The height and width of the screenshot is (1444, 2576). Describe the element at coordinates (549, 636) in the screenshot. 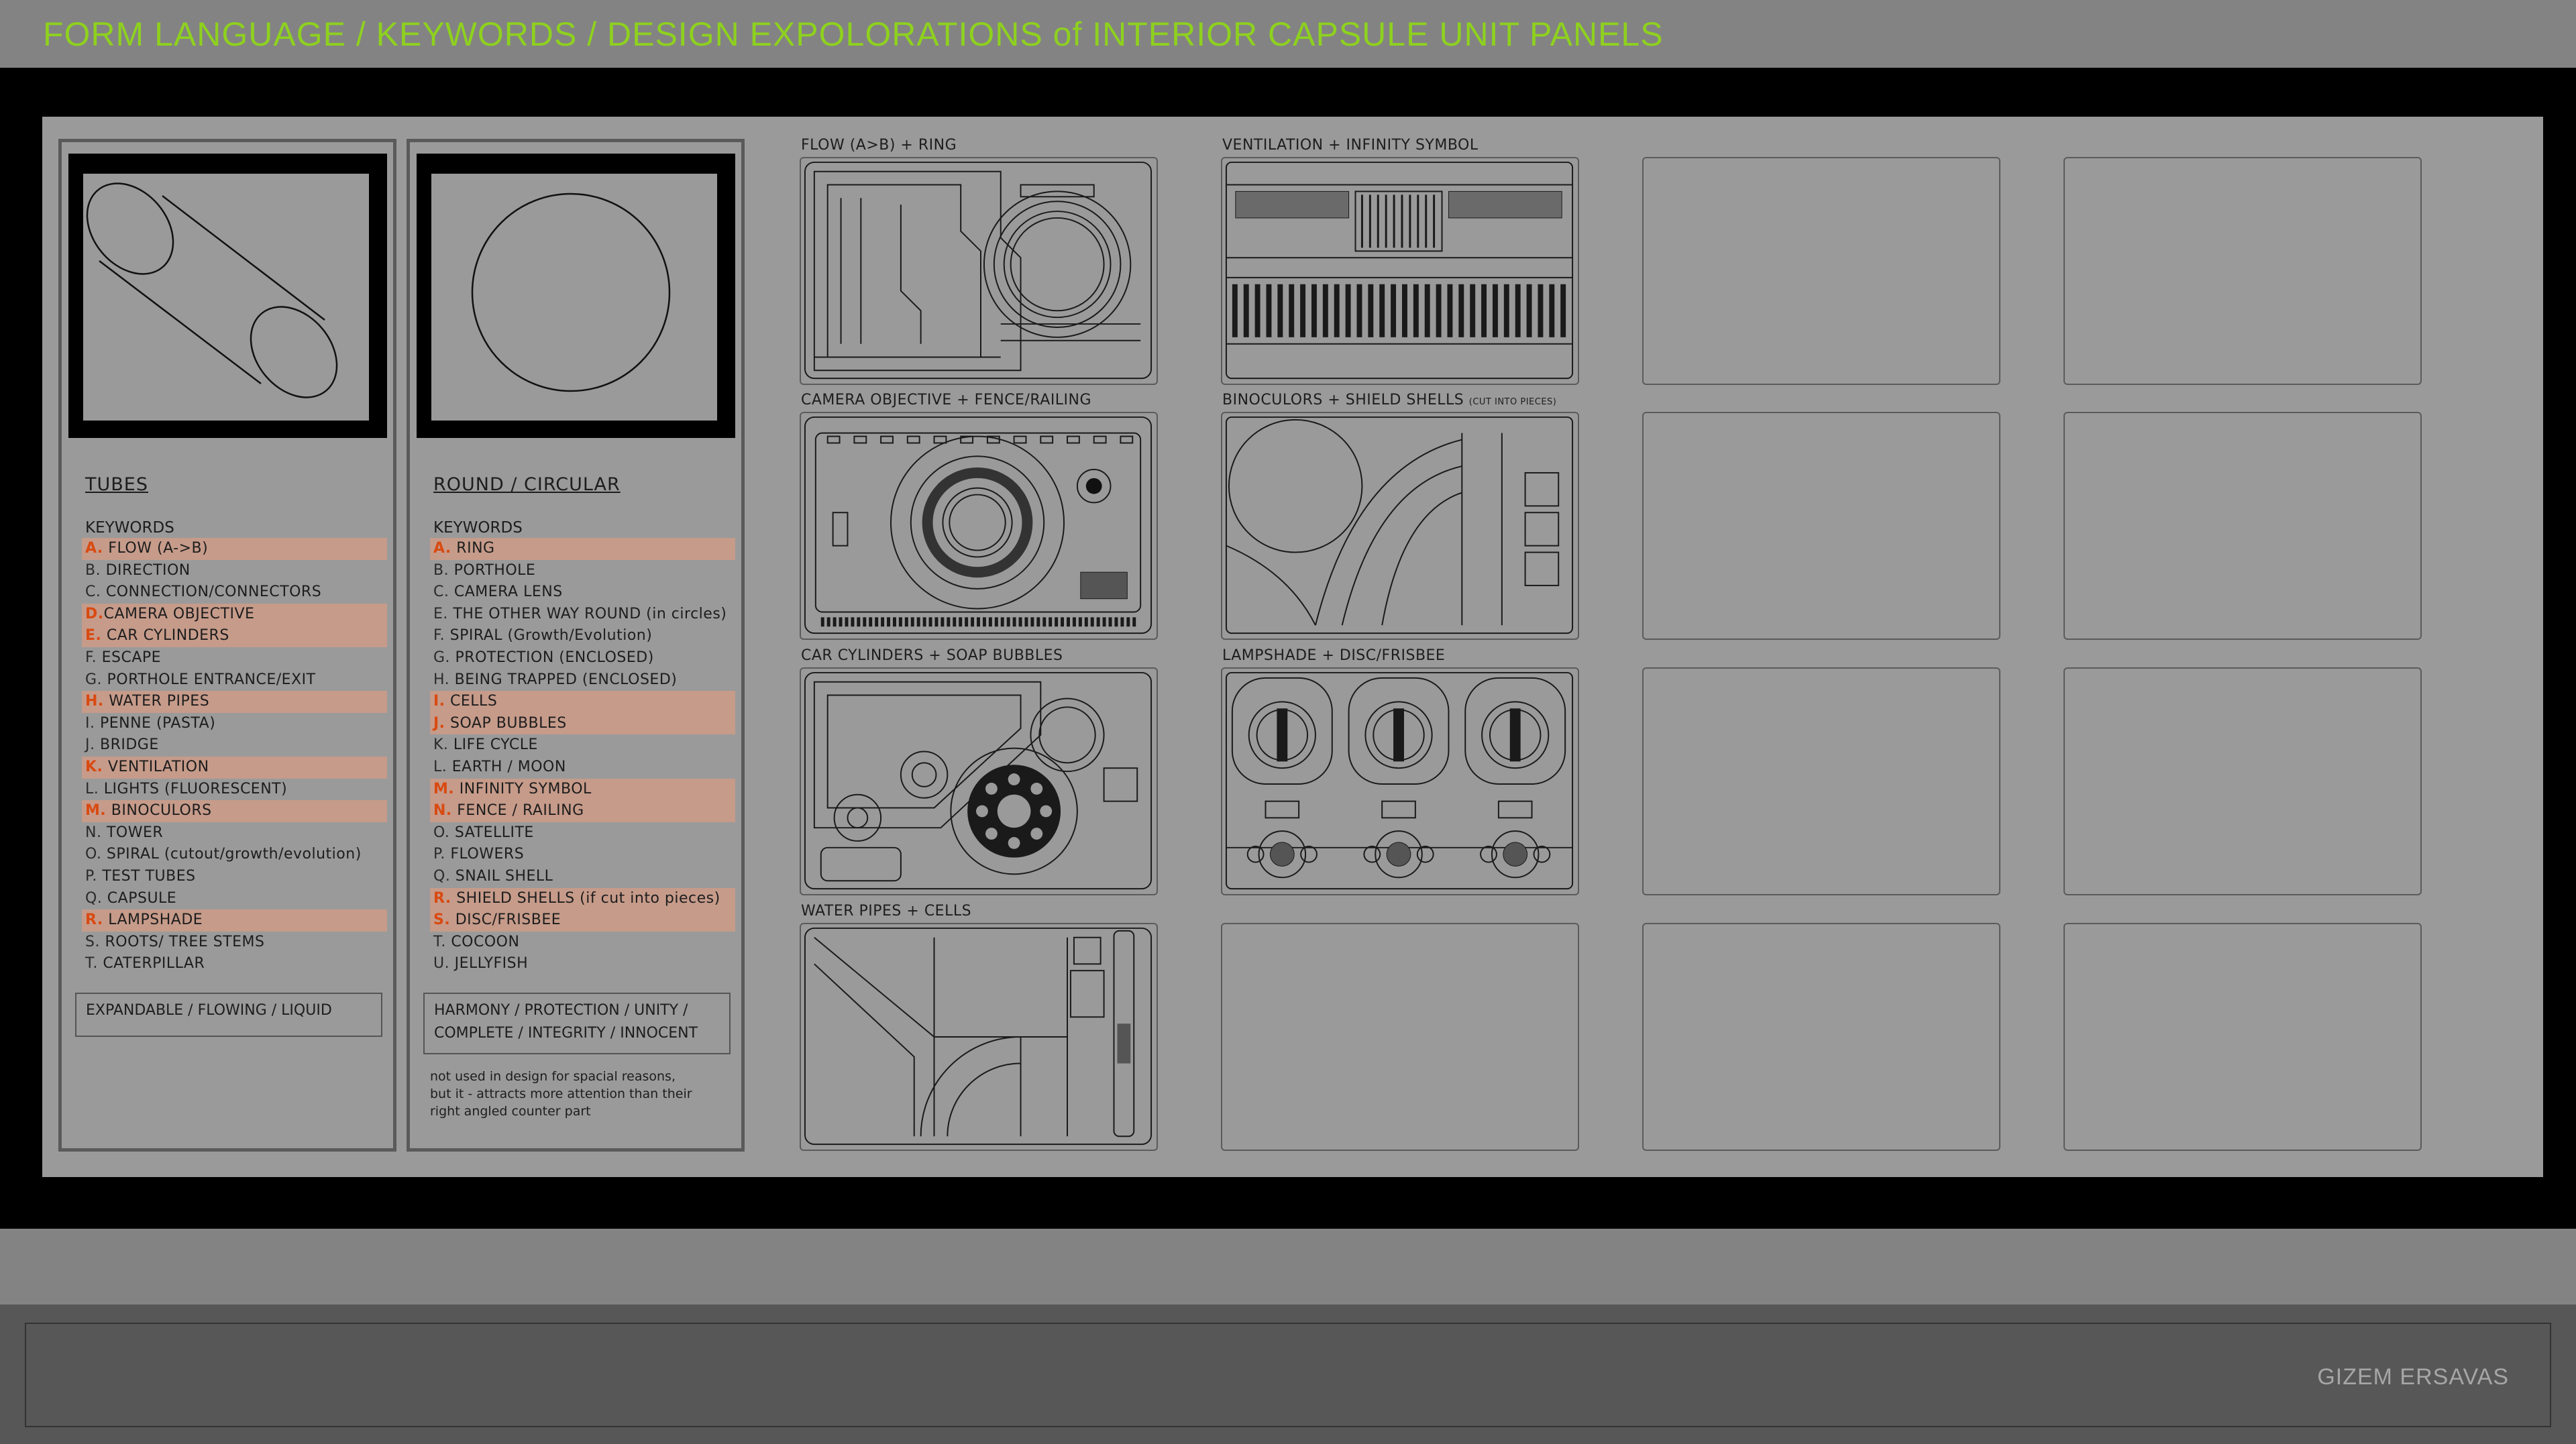

I see `keyword-text: SPIRAL (Growth/Evolution)` at that location.